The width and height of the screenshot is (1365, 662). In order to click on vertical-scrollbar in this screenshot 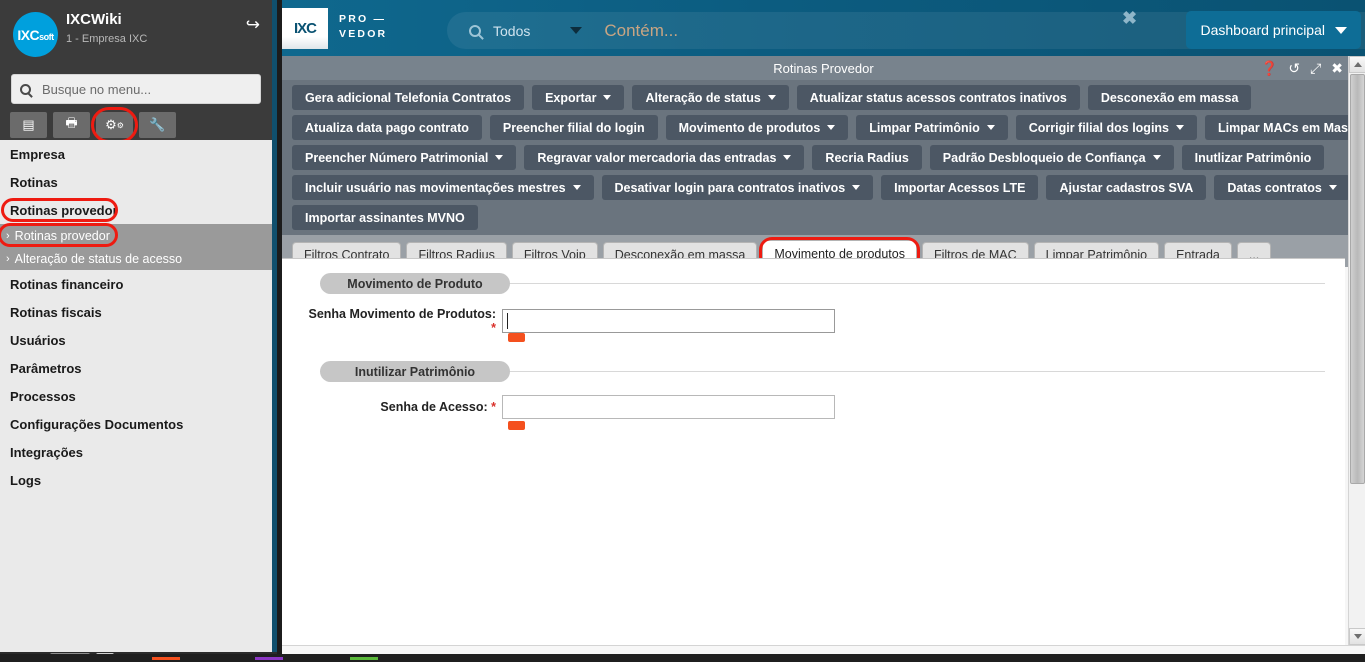, I will do `click(1356, 350)`.